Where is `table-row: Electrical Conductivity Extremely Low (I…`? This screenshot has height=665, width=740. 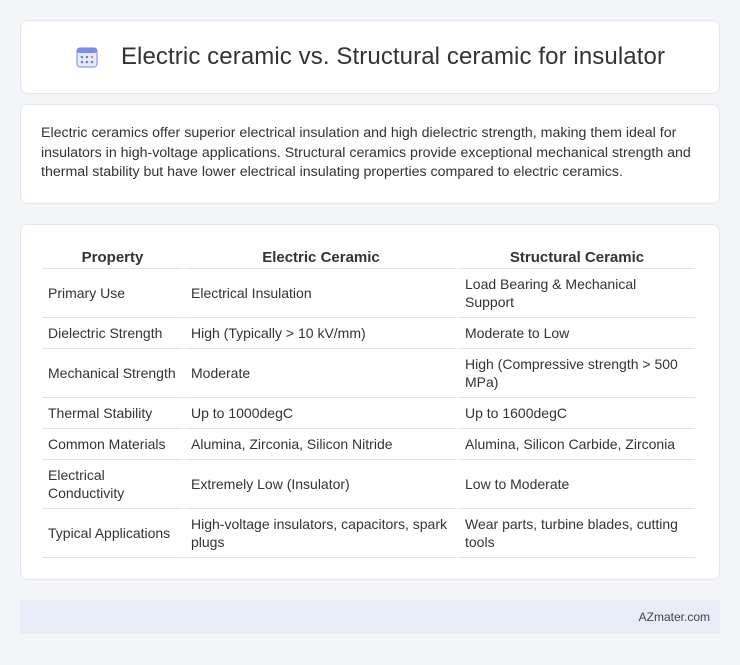 table-row: Electrical Conductivity Extremely Low (I… is located at coordinates (368, 484).